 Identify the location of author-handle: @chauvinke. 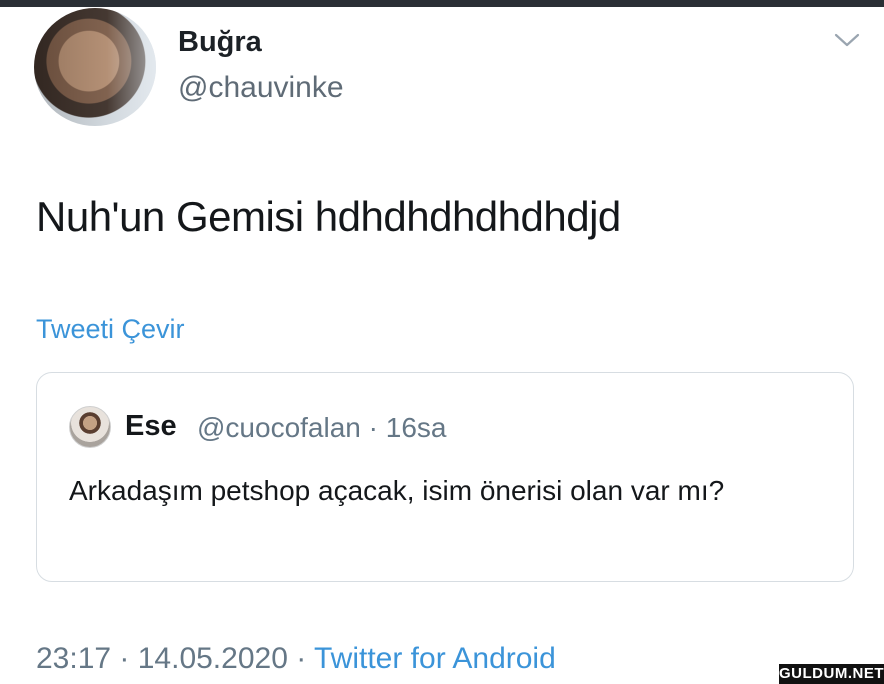
(261, 88).